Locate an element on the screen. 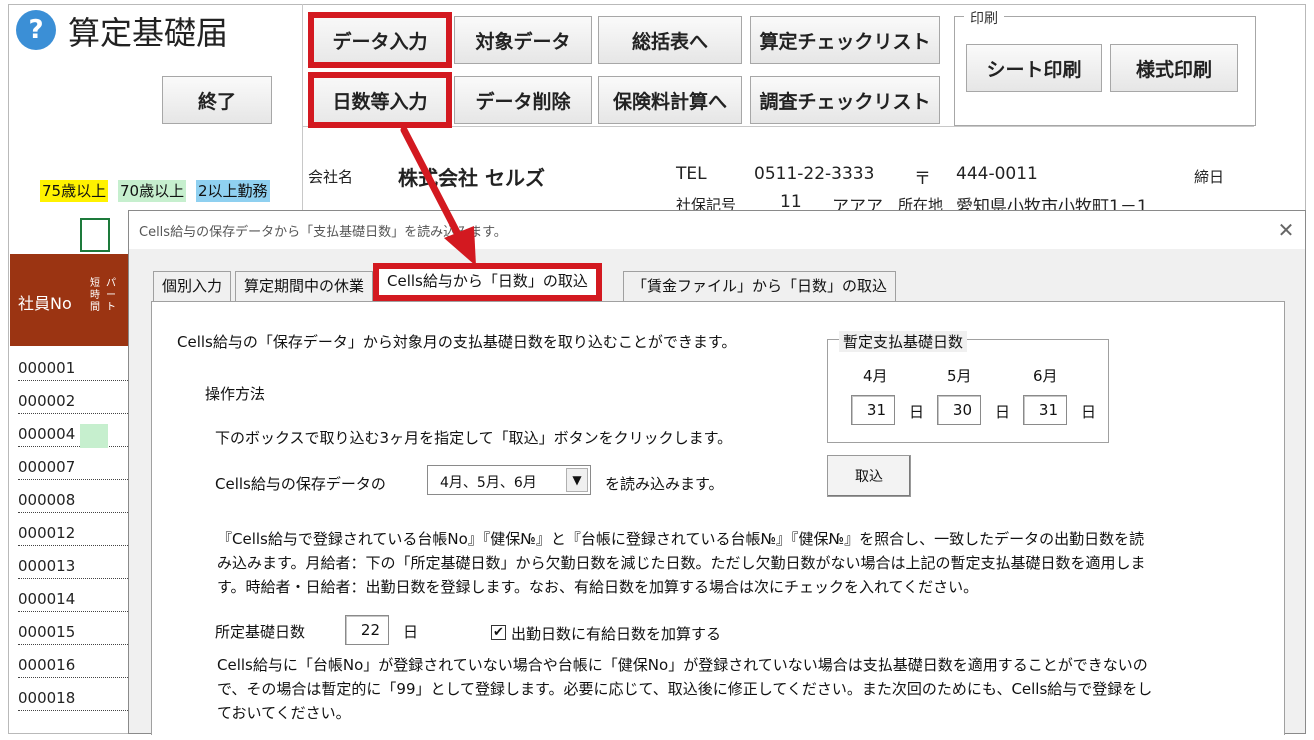  add-paid-checkbox: ✔ is located at coordinates (498, 632).